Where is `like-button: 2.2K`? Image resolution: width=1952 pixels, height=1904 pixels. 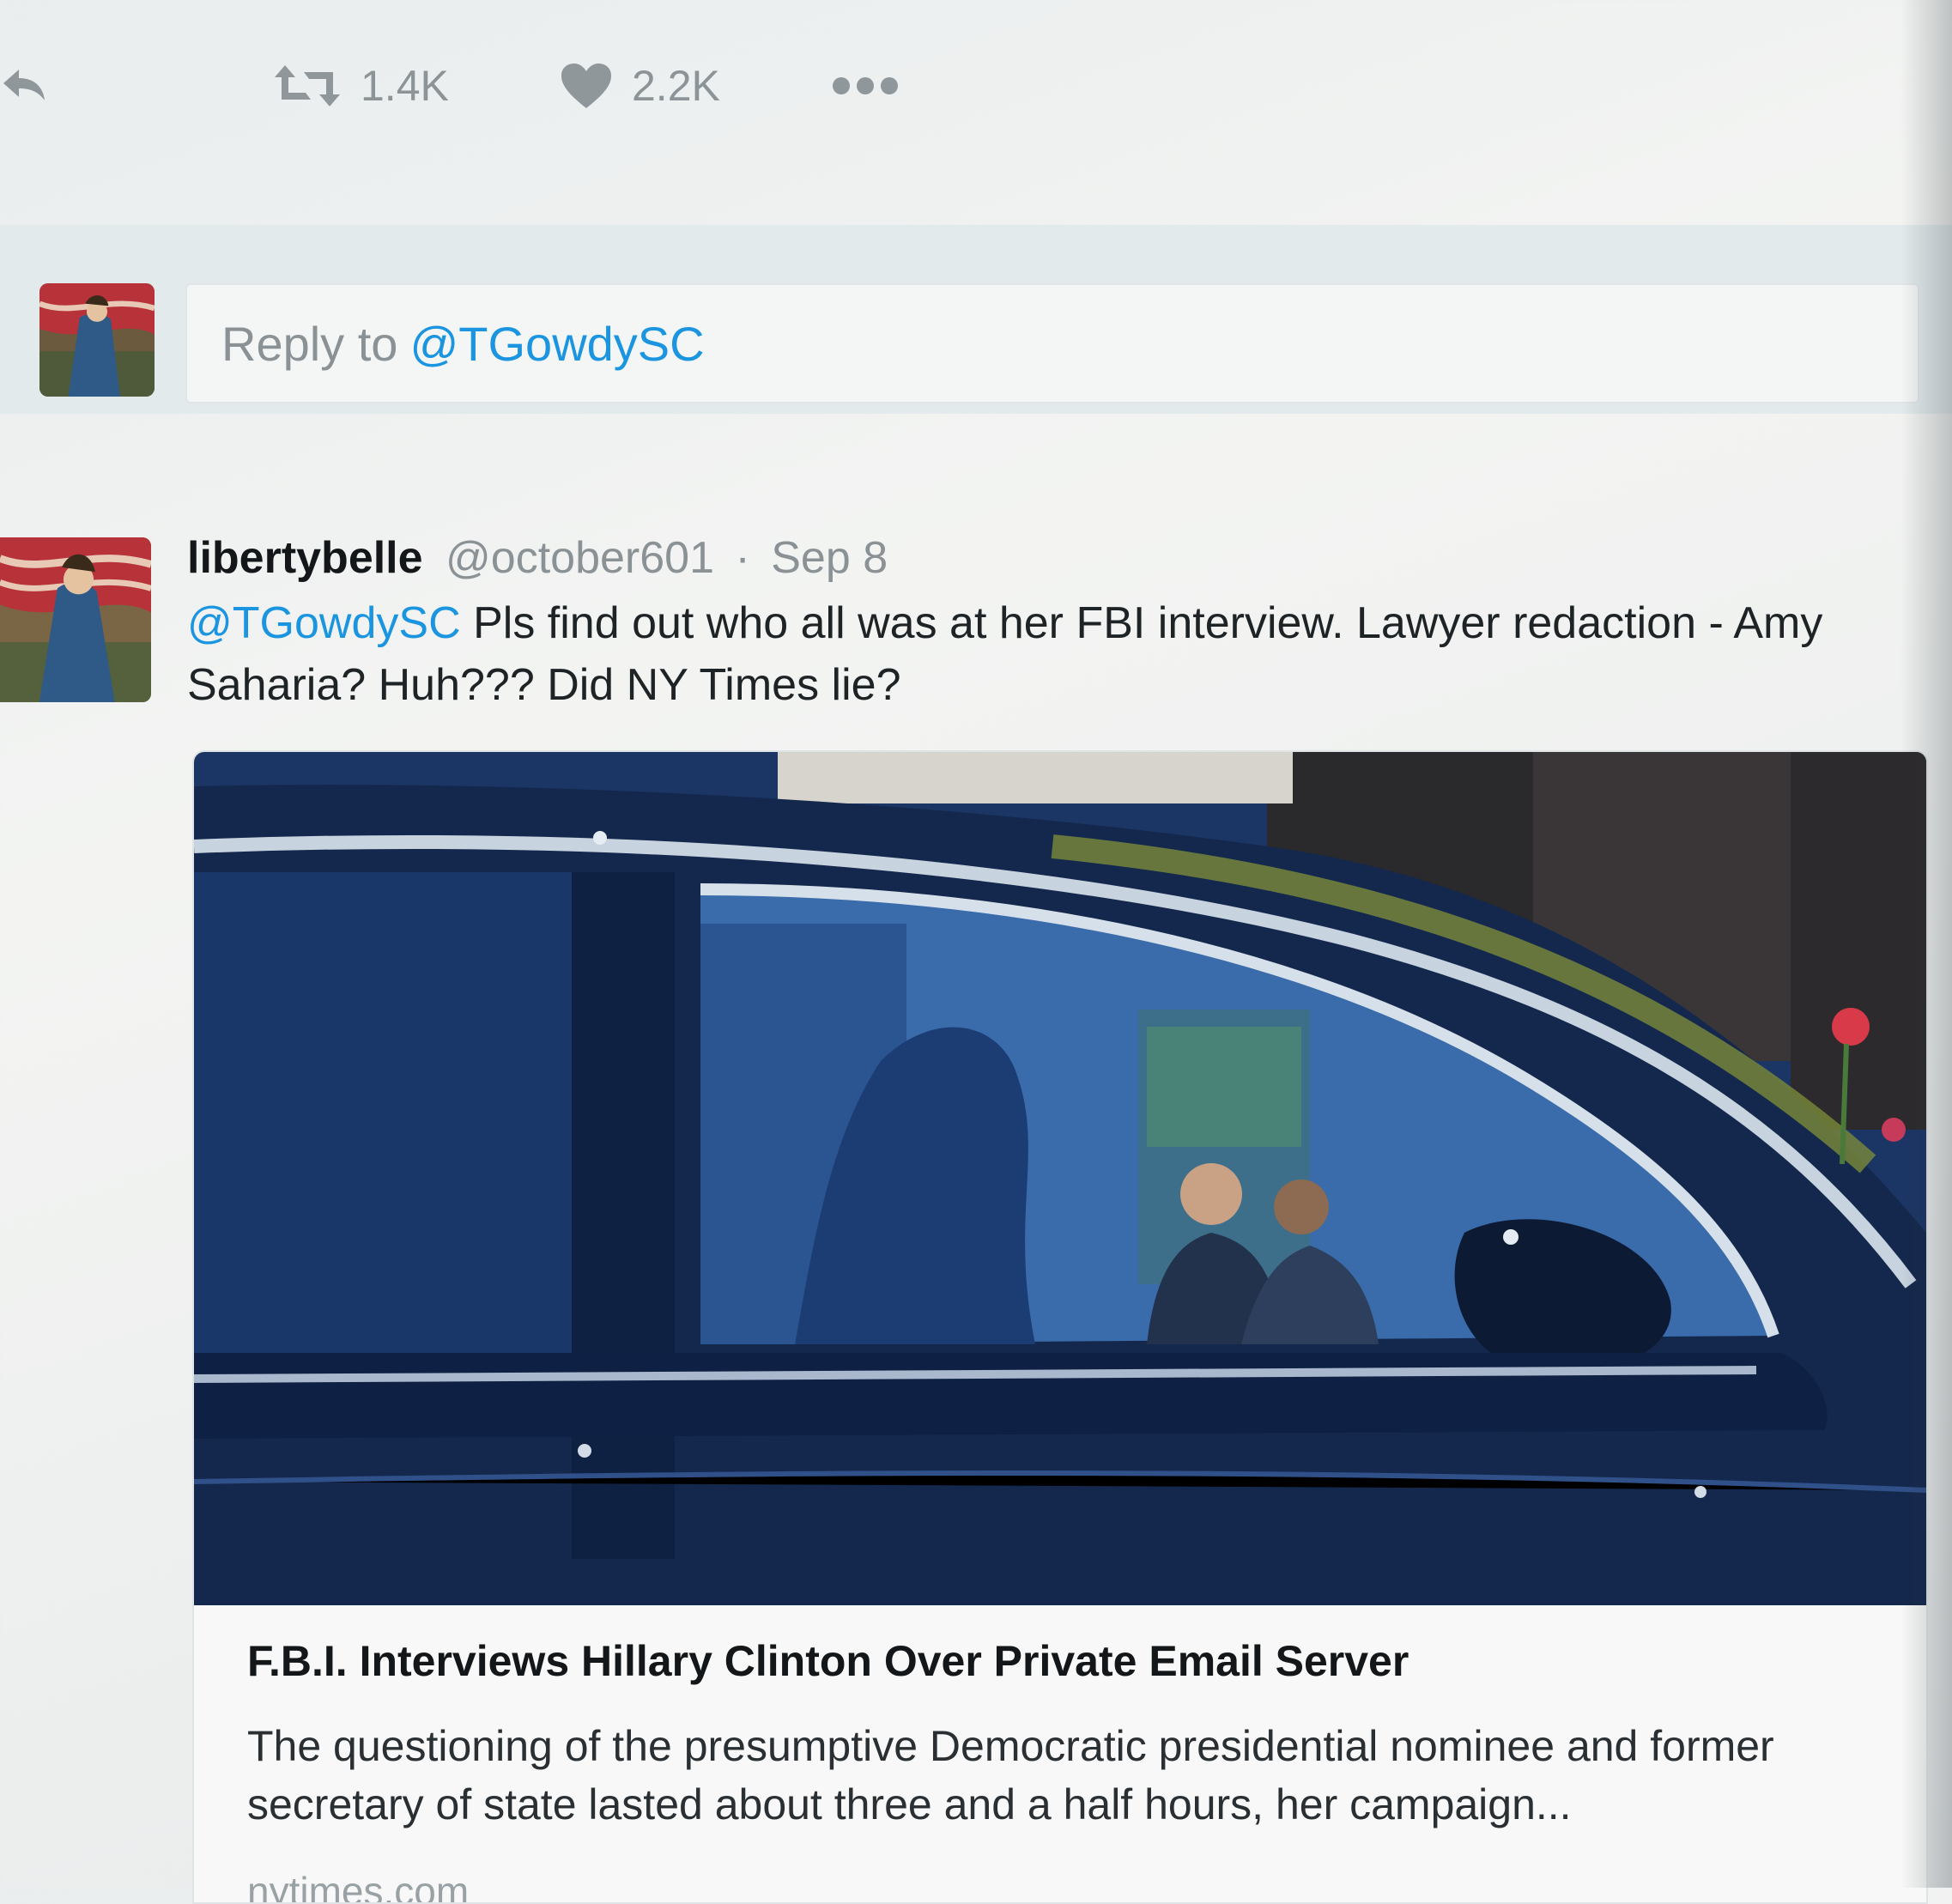
like-button: 2.2K is located at coordinates (640, 86).